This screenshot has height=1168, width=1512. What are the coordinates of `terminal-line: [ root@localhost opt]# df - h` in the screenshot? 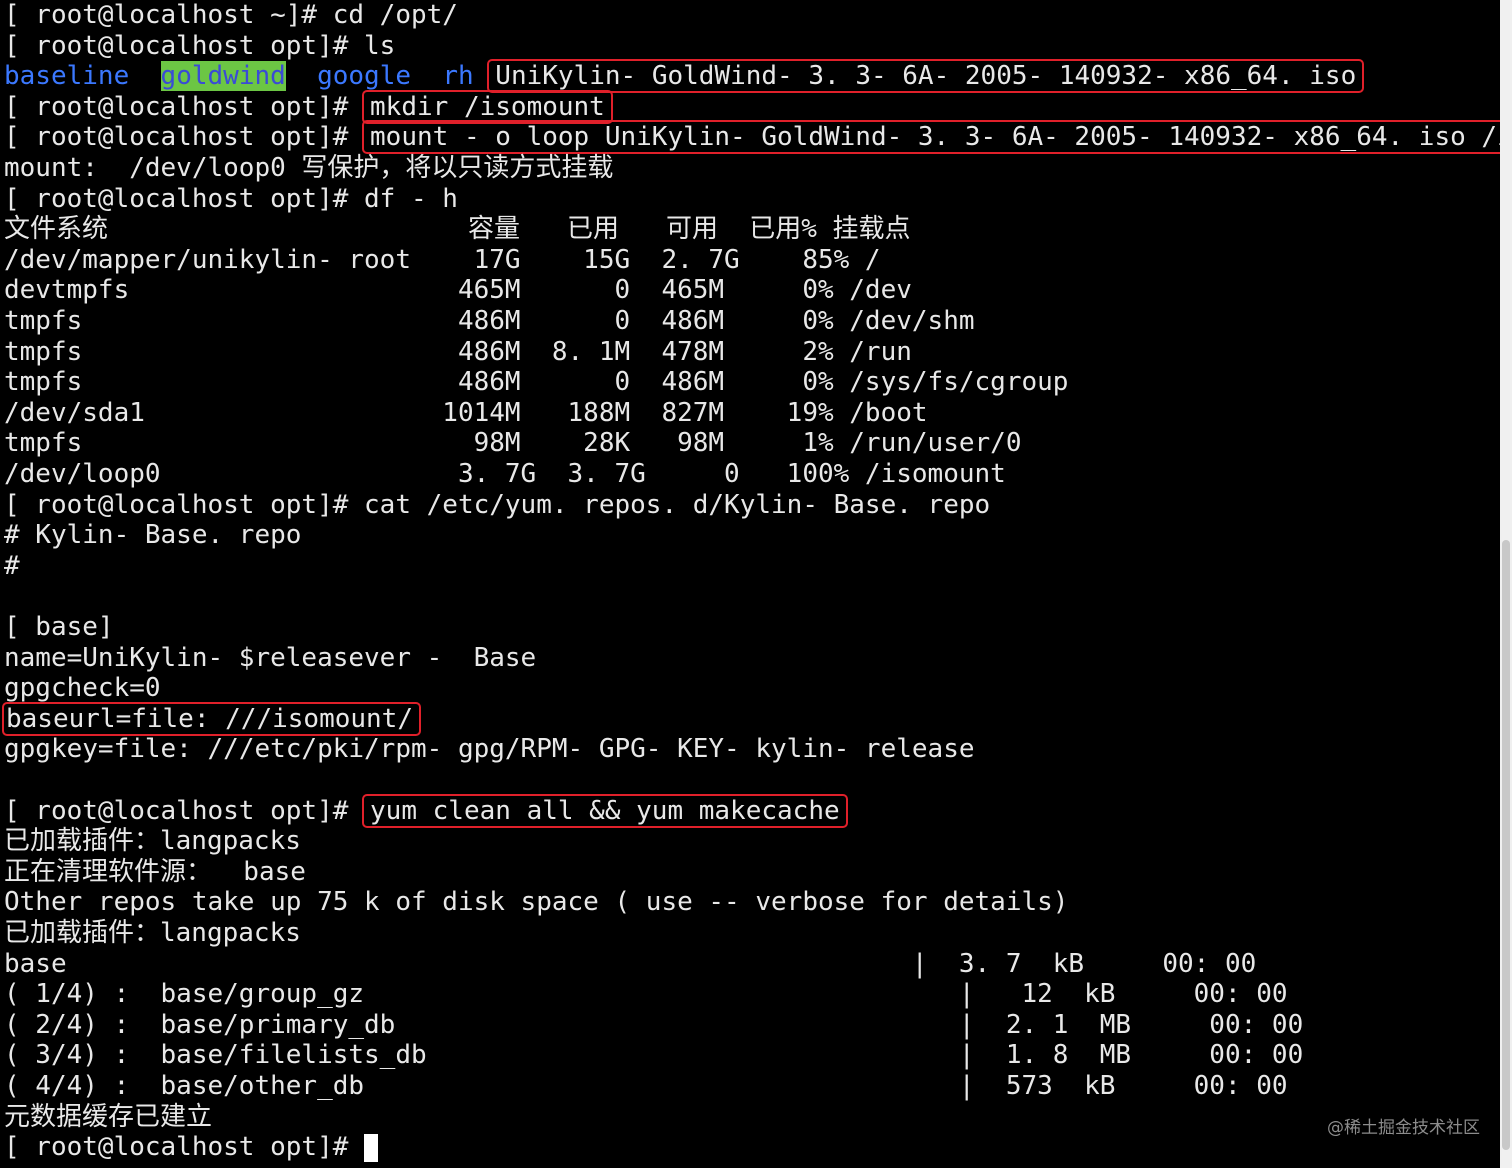 It's located at (231, 198).